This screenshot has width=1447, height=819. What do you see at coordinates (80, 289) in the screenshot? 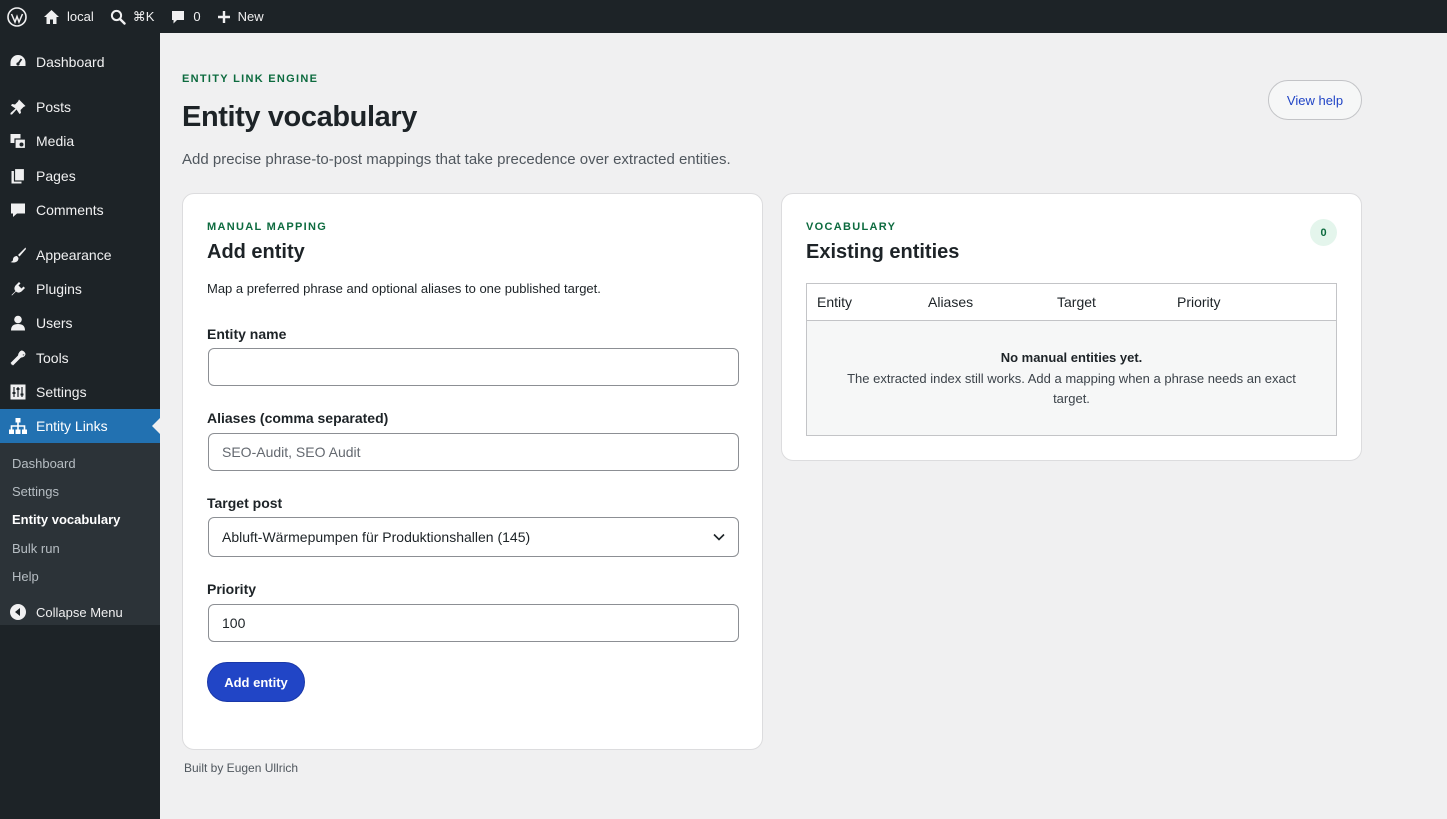
I see `sidebar-item-plugins: Plugins` at bounding box center [80, 289].